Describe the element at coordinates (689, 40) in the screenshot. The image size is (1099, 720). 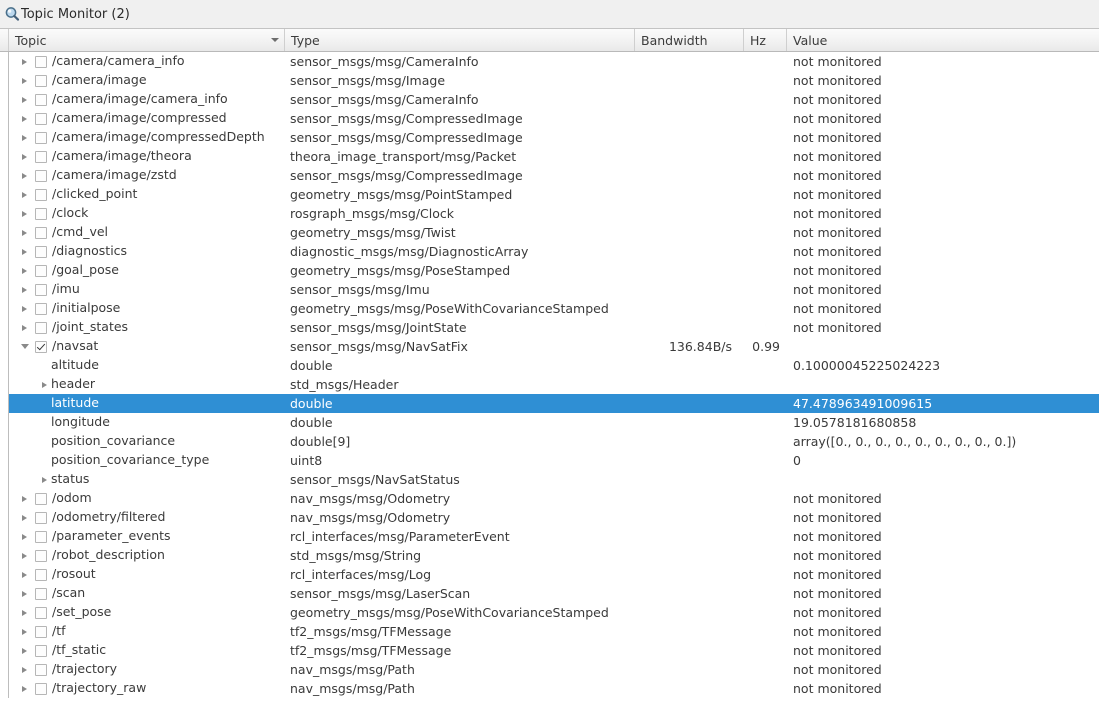
I see `column-header-bandwidth: Bandwidth` at that location.